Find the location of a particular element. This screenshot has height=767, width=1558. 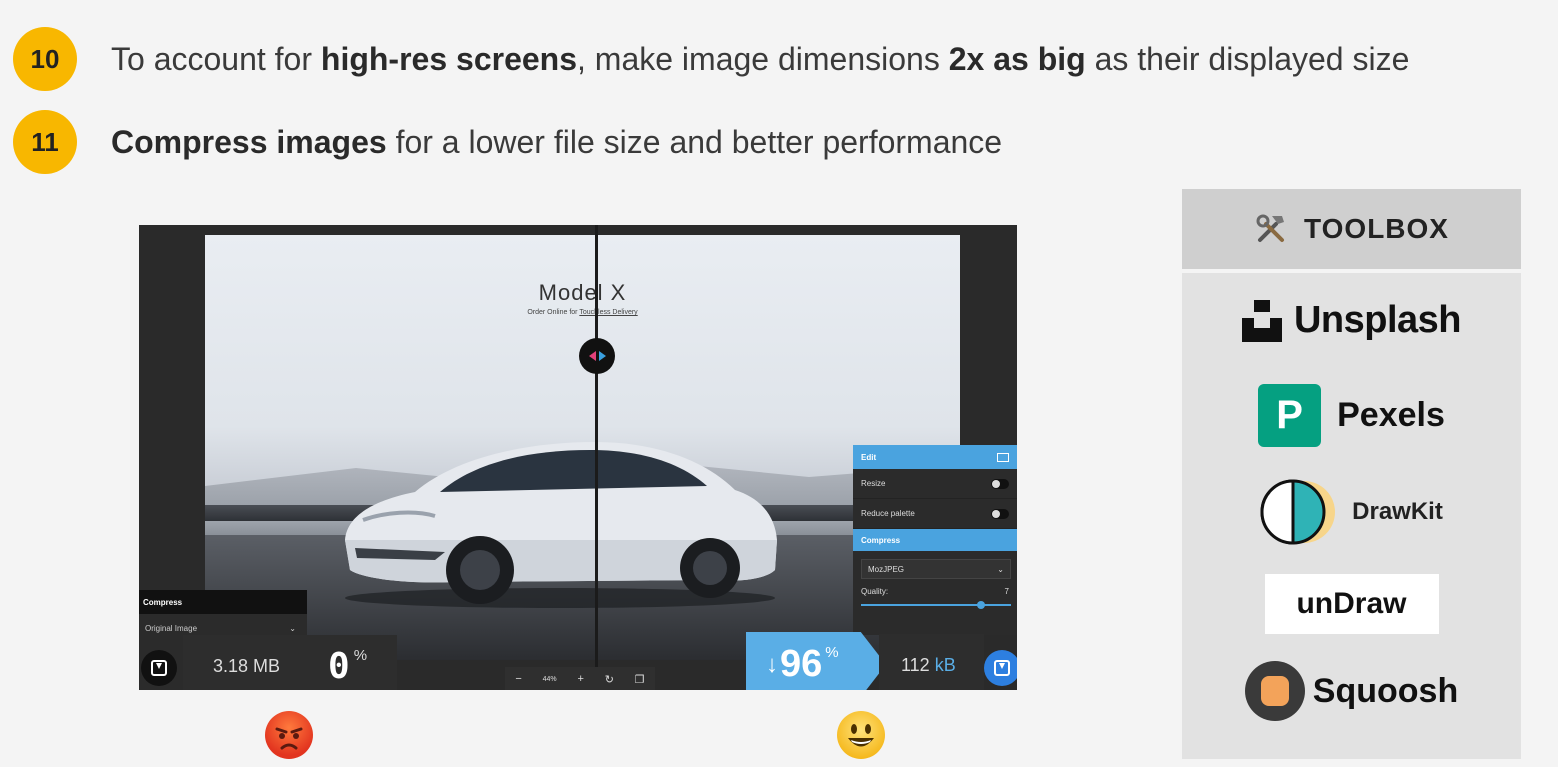

tip-number-badge: 11 is located at coordinates (45, 142).